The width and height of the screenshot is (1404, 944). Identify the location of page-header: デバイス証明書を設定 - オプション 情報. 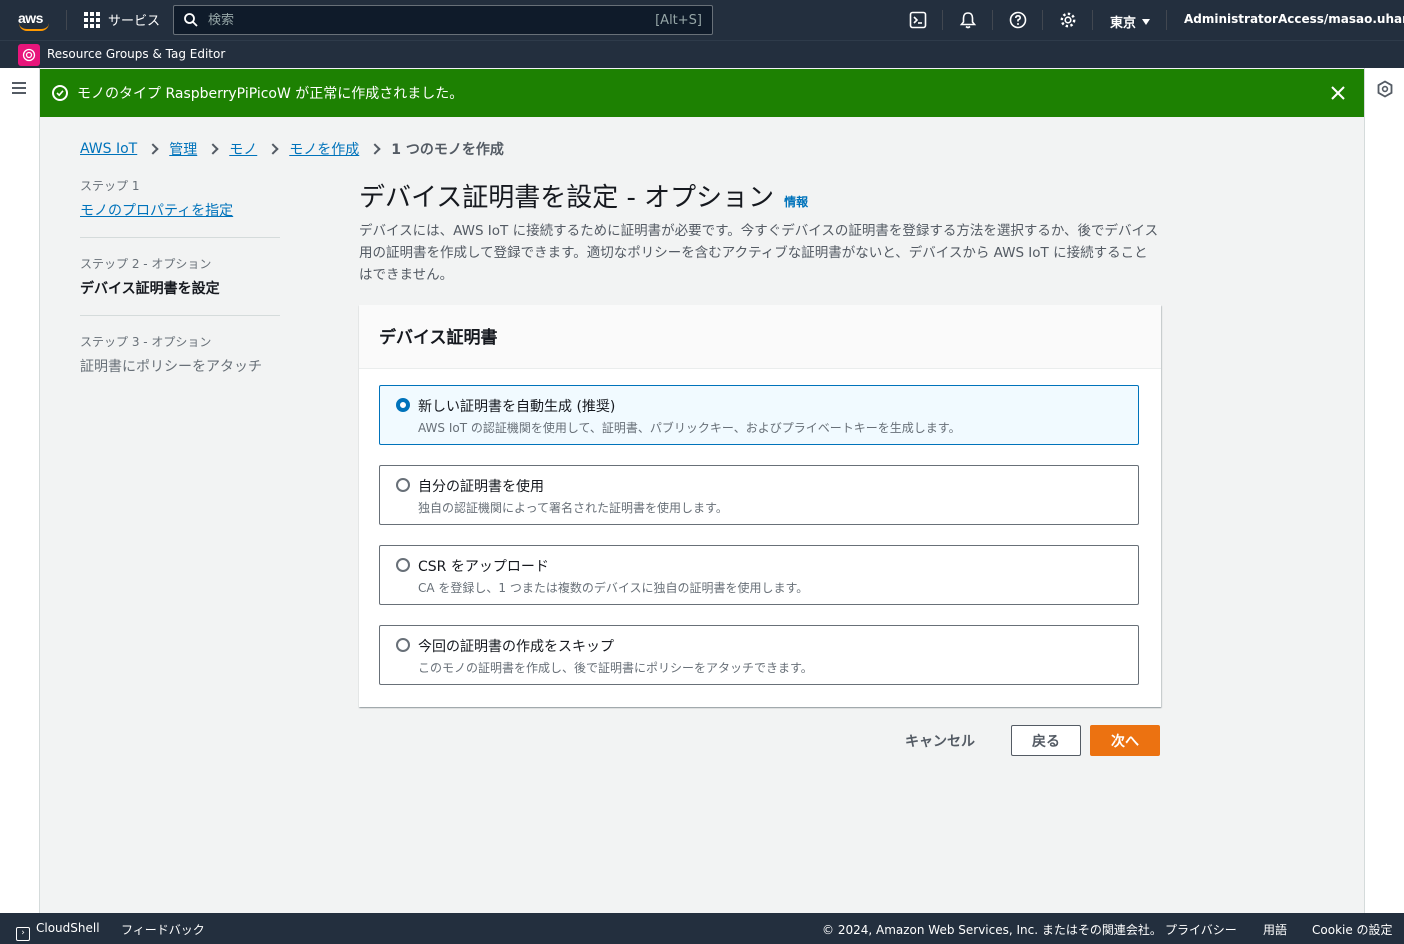
(760, 195).